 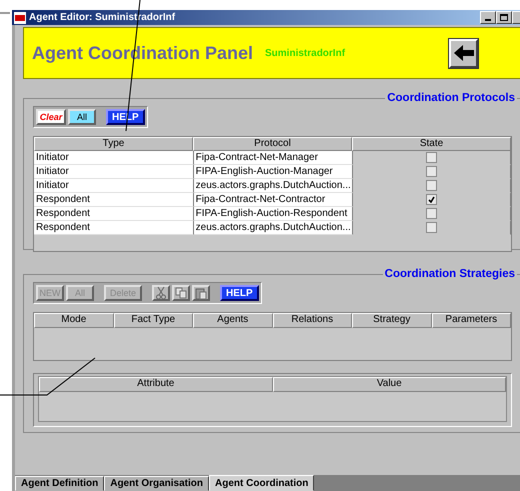 I want to click on minimize-button, so click(x=488, y=17).